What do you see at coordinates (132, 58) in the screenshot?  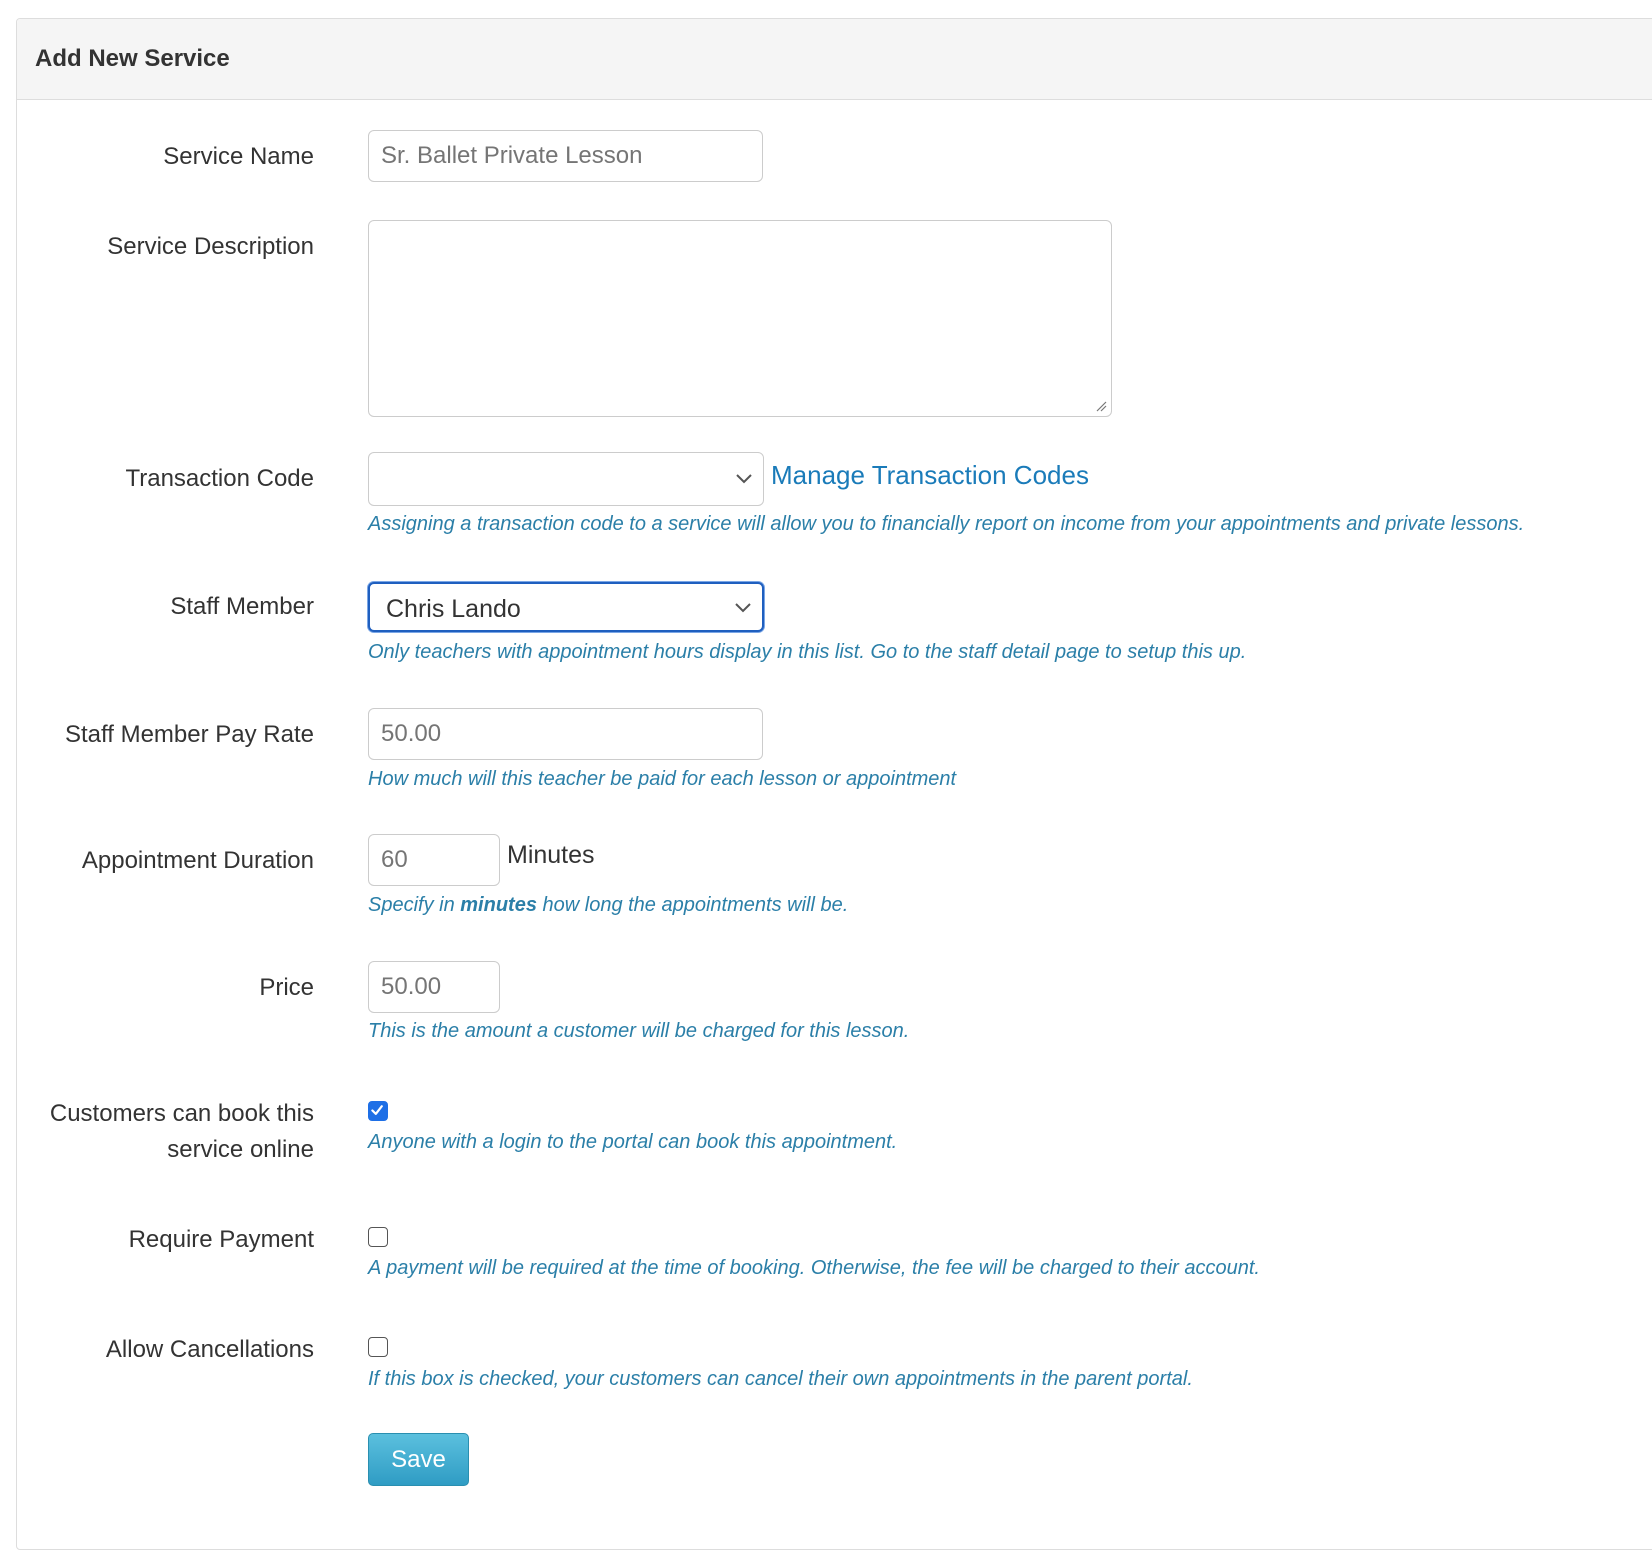 I see `panel-title: Add New Service` at bounding box center [132, 58].